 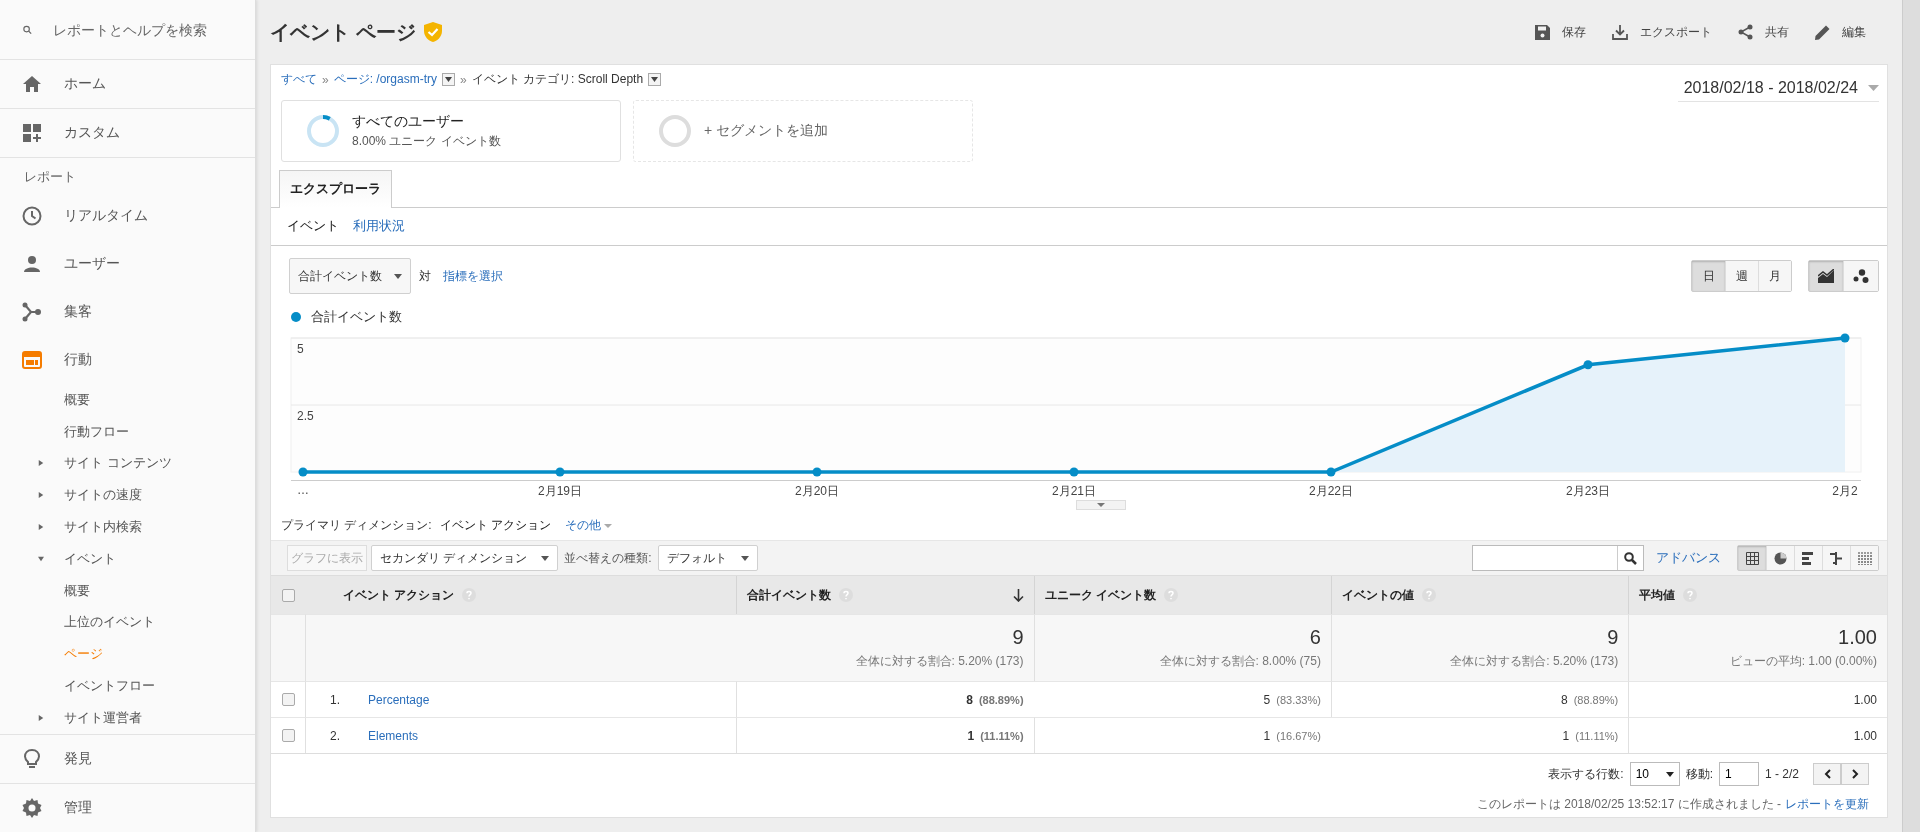 I want to click on cell-value: 1.00, so click(x=1865, y=699).